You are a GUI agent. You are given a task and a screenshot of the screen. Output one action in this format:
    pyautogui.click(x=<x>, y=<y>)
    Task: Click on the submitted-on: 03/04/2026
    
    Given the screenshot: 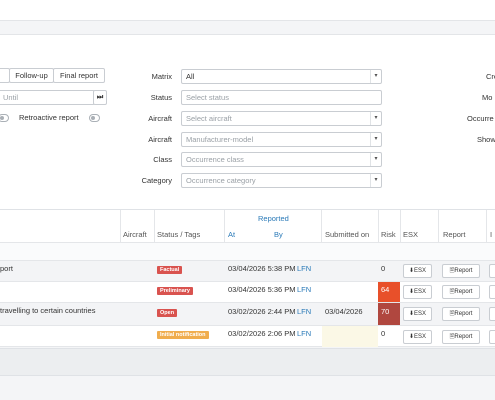 What is the action you would take?
    pyautogui.click(x=344, y=311)
    